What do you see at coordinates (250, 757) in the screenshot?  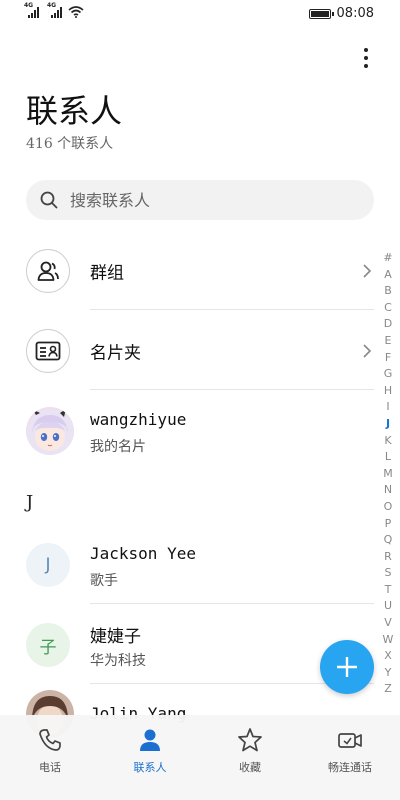 I see `tab-favorites: 收藏` at bounding box center [250, 757].